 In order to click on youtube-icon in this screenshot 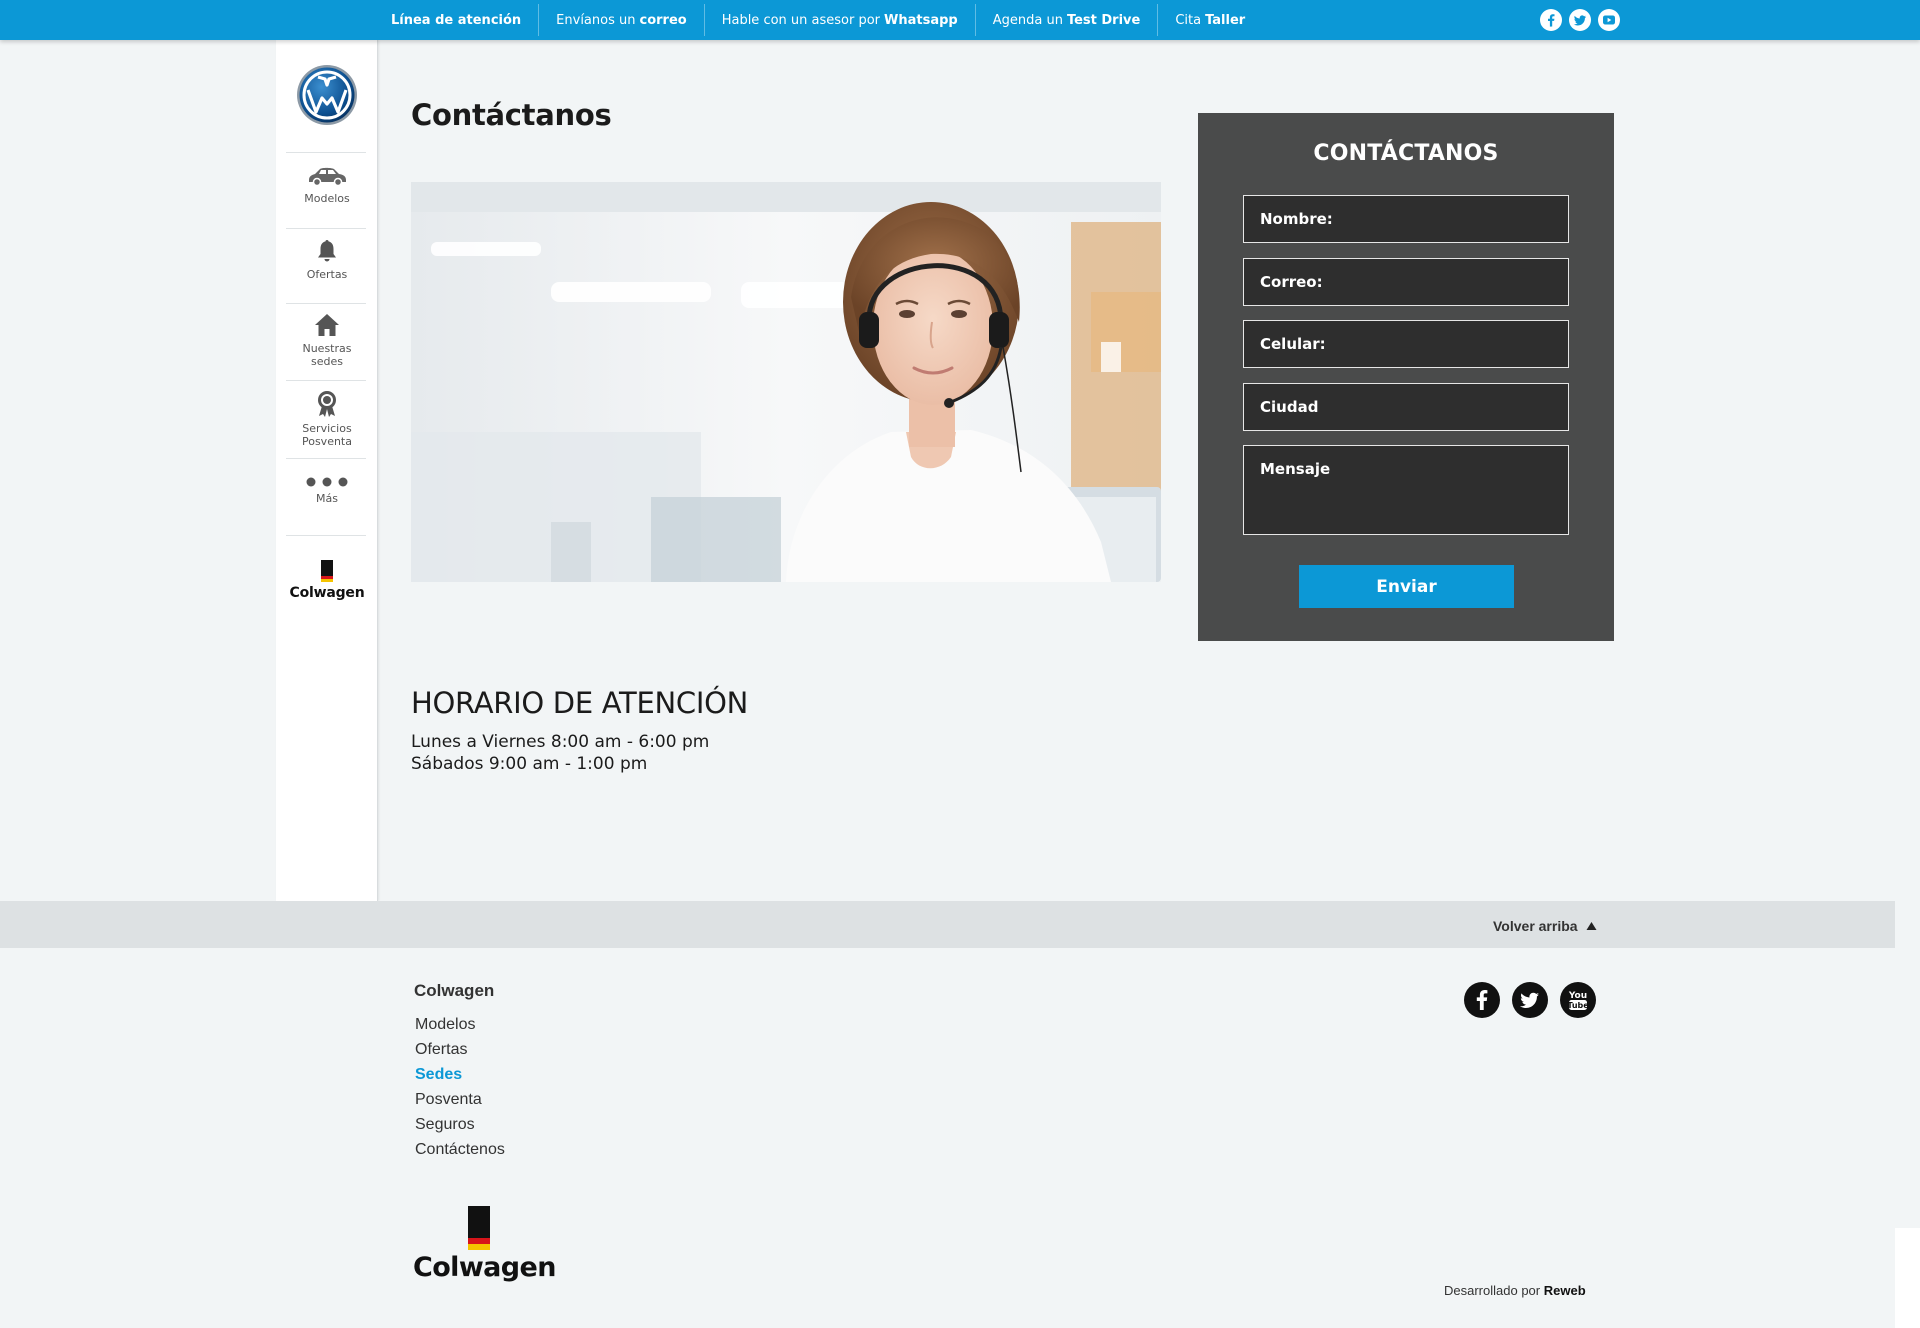, I will do `click(1609, 20)`.